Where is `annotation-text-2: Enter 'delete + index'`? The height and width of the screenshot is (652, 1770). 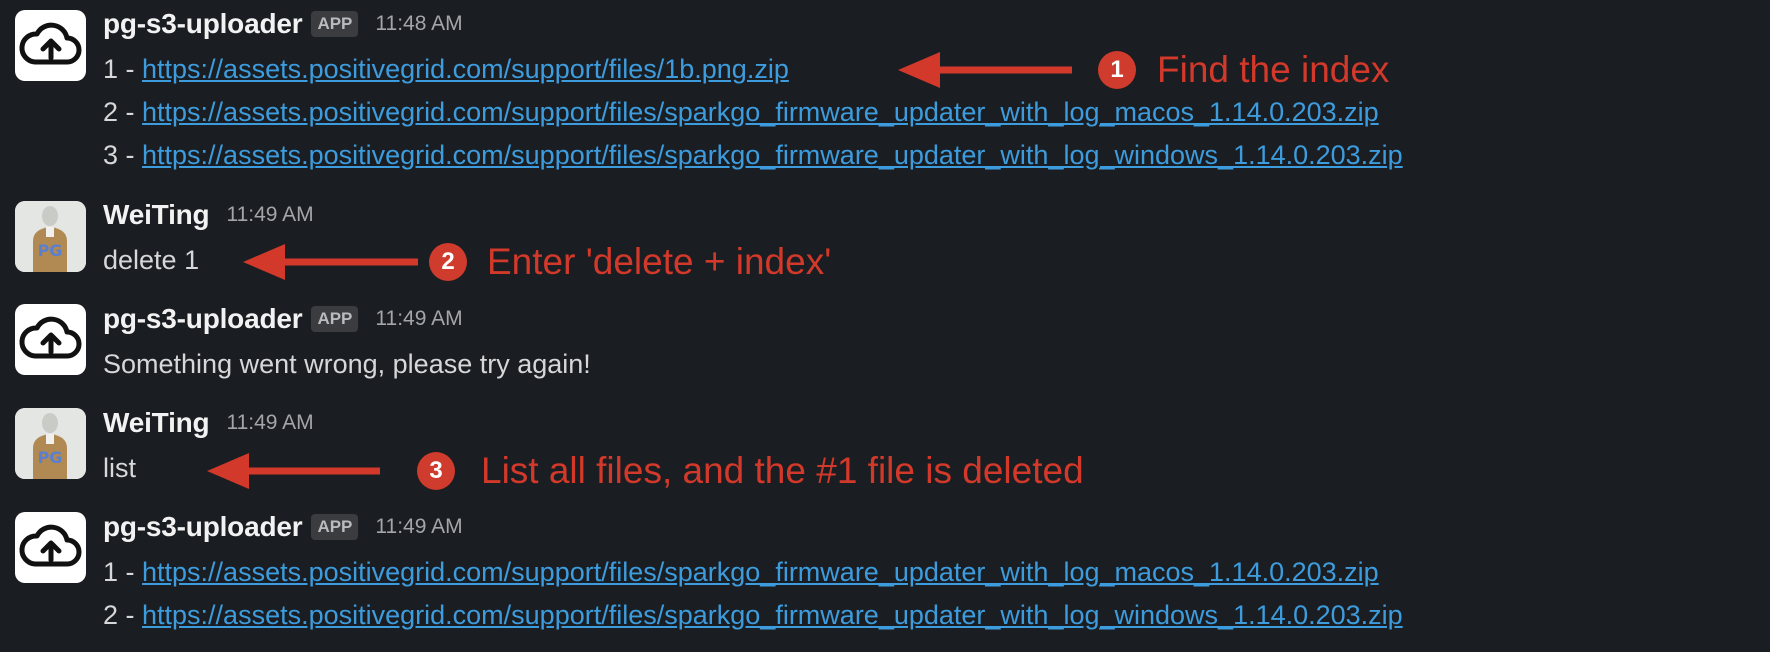 annotation-text-2: Enter 'delete + index' is located at coordinates (659, 261).